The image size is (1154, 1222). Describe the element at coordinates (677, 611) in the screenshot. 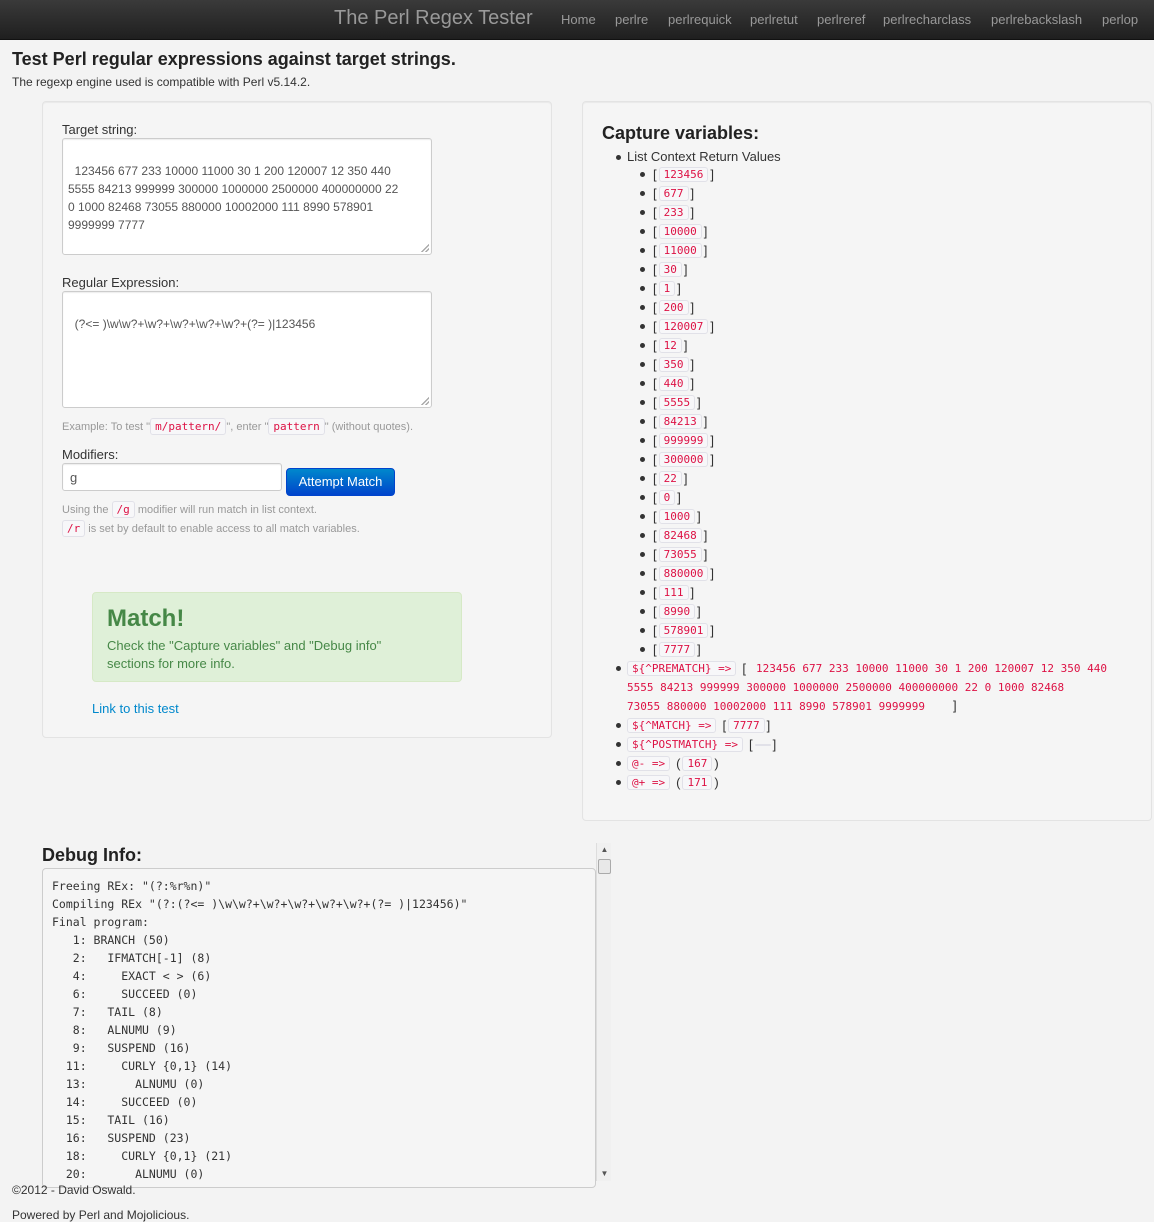

I see `capture-value: 8990` at that location.